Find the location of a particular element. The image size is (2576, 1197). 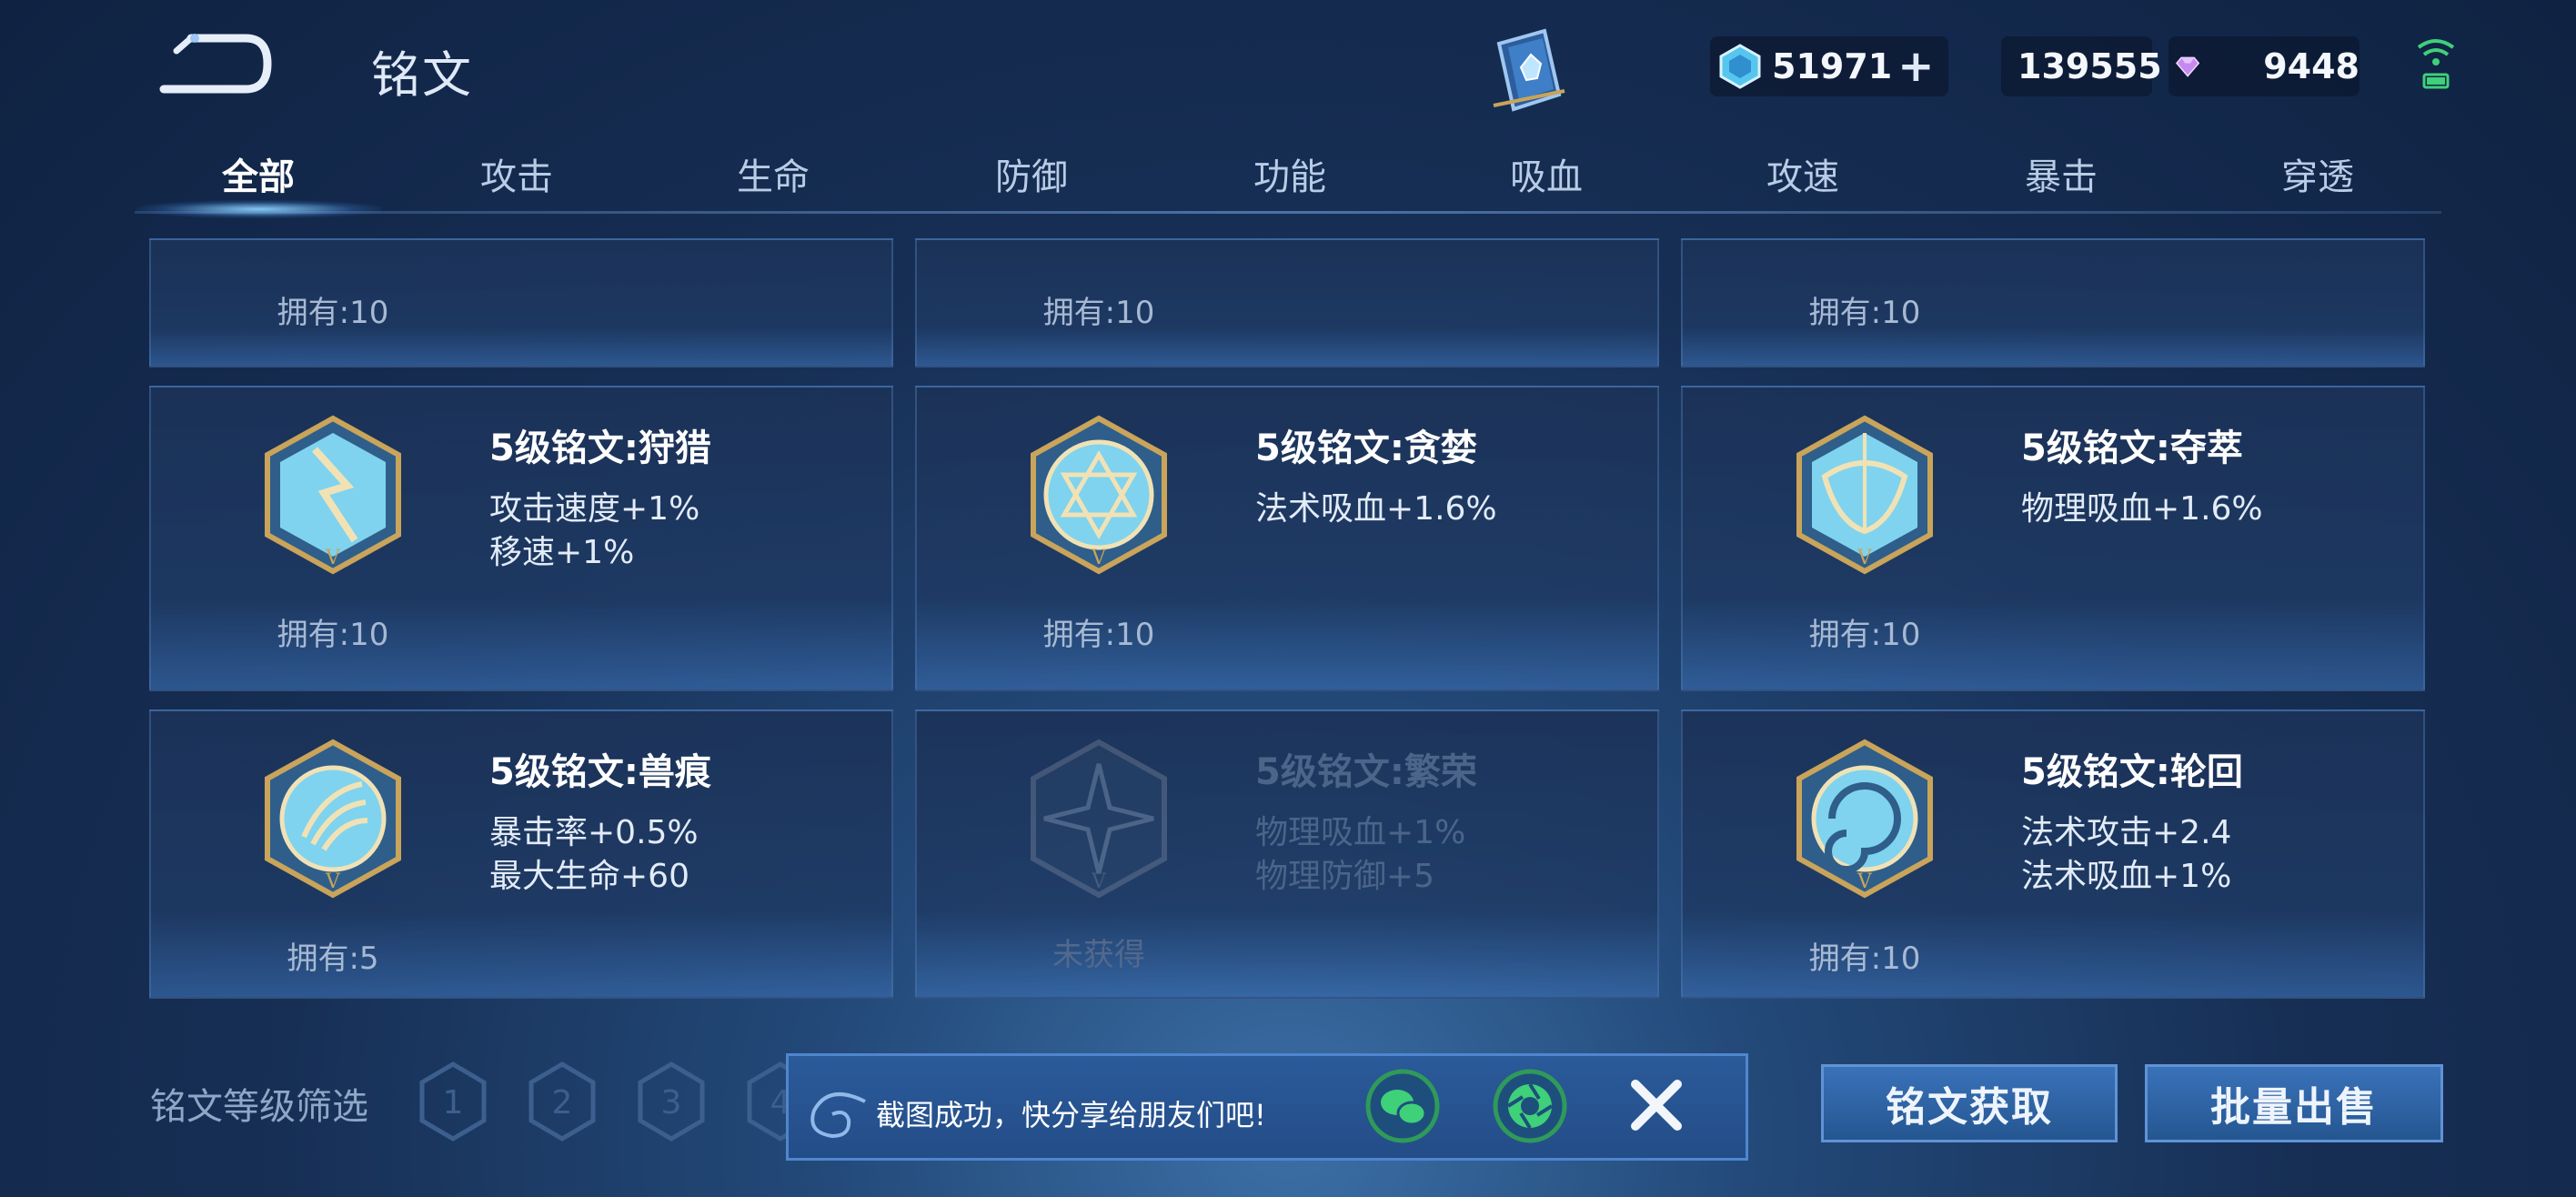

category-tabs: 全部 攻击 生命 防御 功能 吸血 攻速 暴击 穿透 is located at coordinates (1290, 177).